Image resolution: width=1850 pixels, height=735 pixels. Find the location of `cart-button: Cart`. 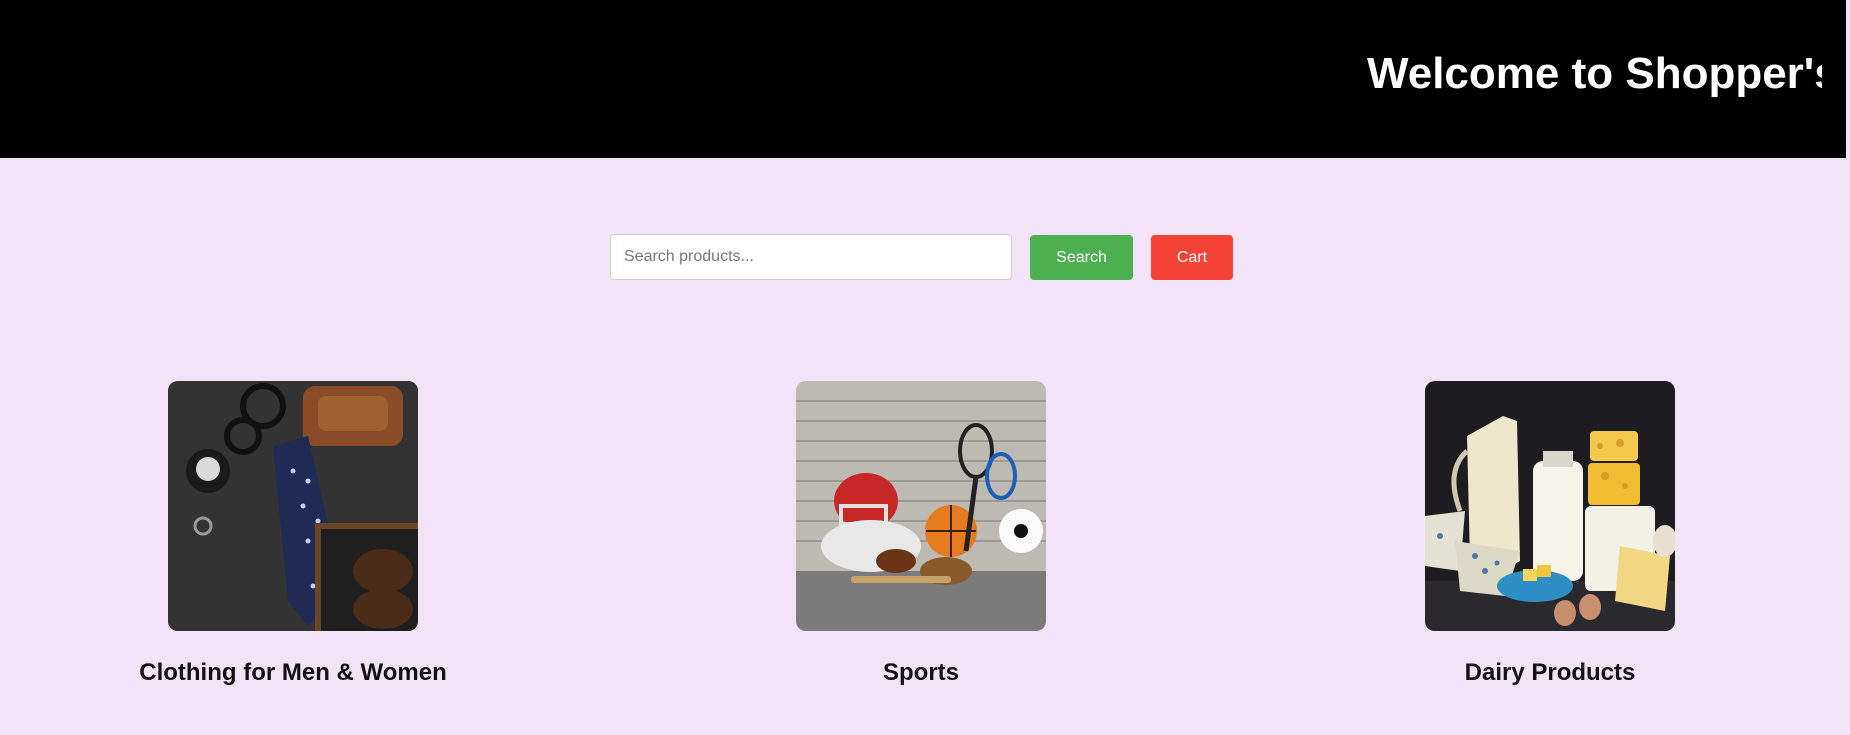

cart-button: Cart is located at coordinates (1192, 257).